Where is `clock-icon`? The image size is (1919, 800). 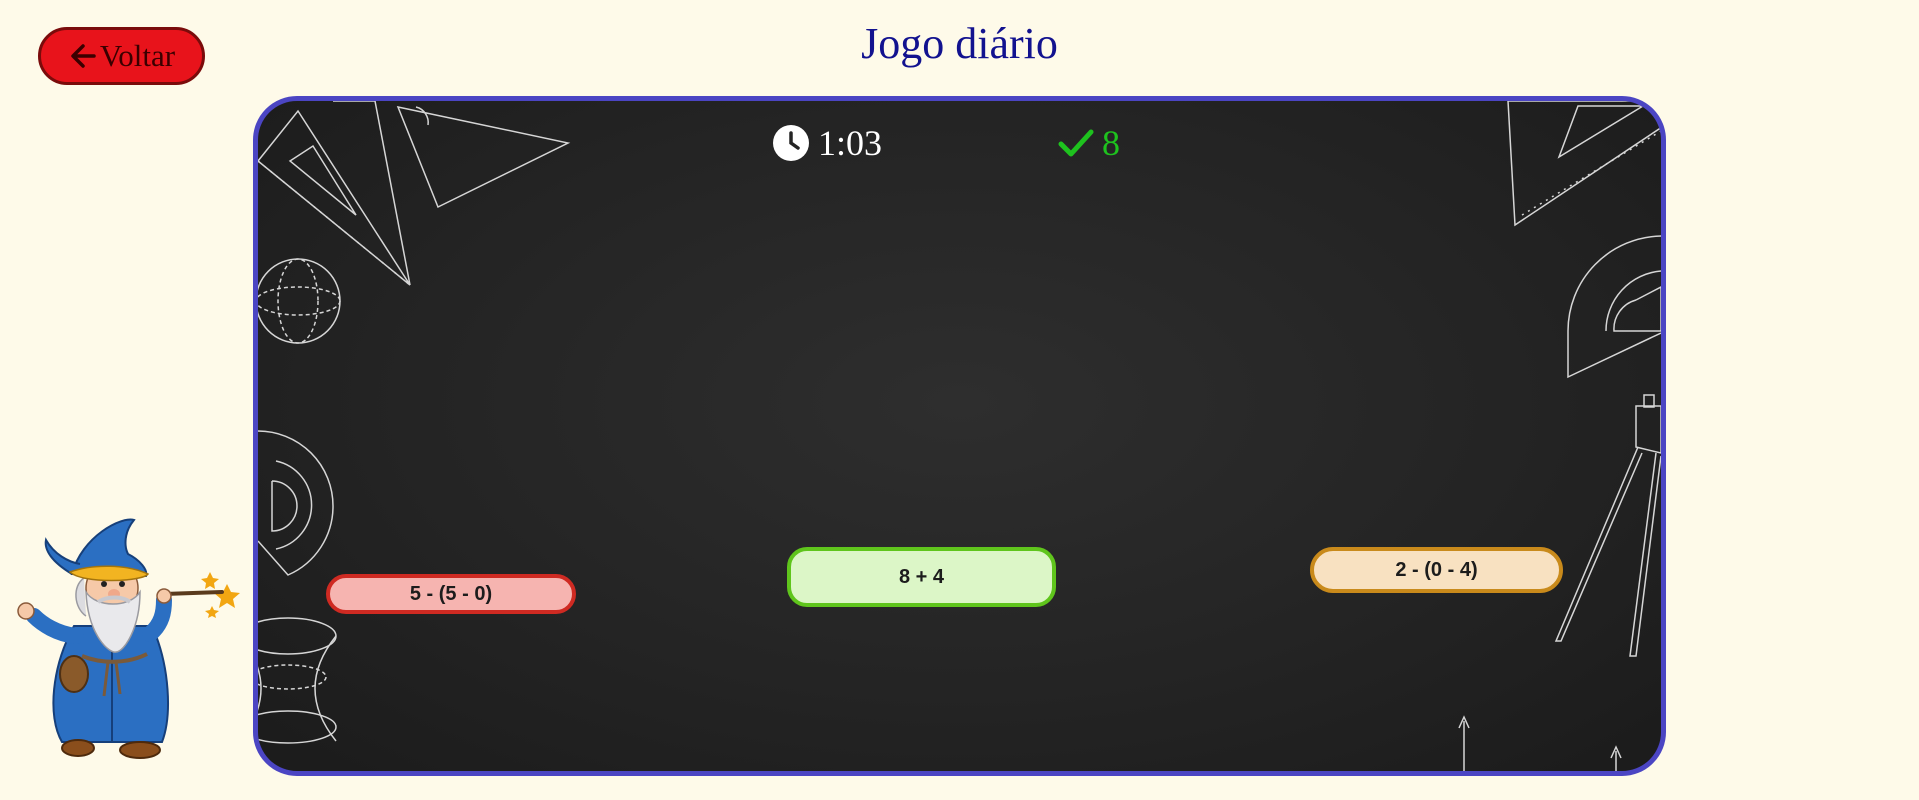
clock-icon is located at coordinates (791, 143).